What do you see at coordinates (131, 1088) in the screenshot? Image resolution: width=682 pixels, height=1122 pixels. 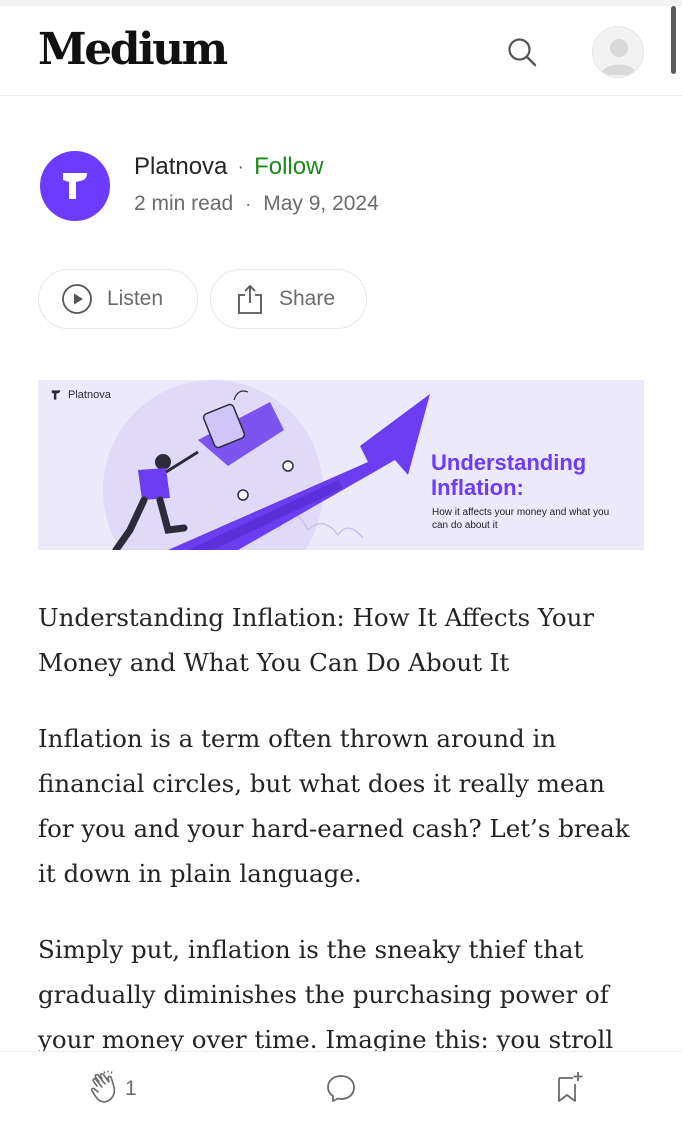 I see `clap-count: 1` at bounding box center [131, 1088].